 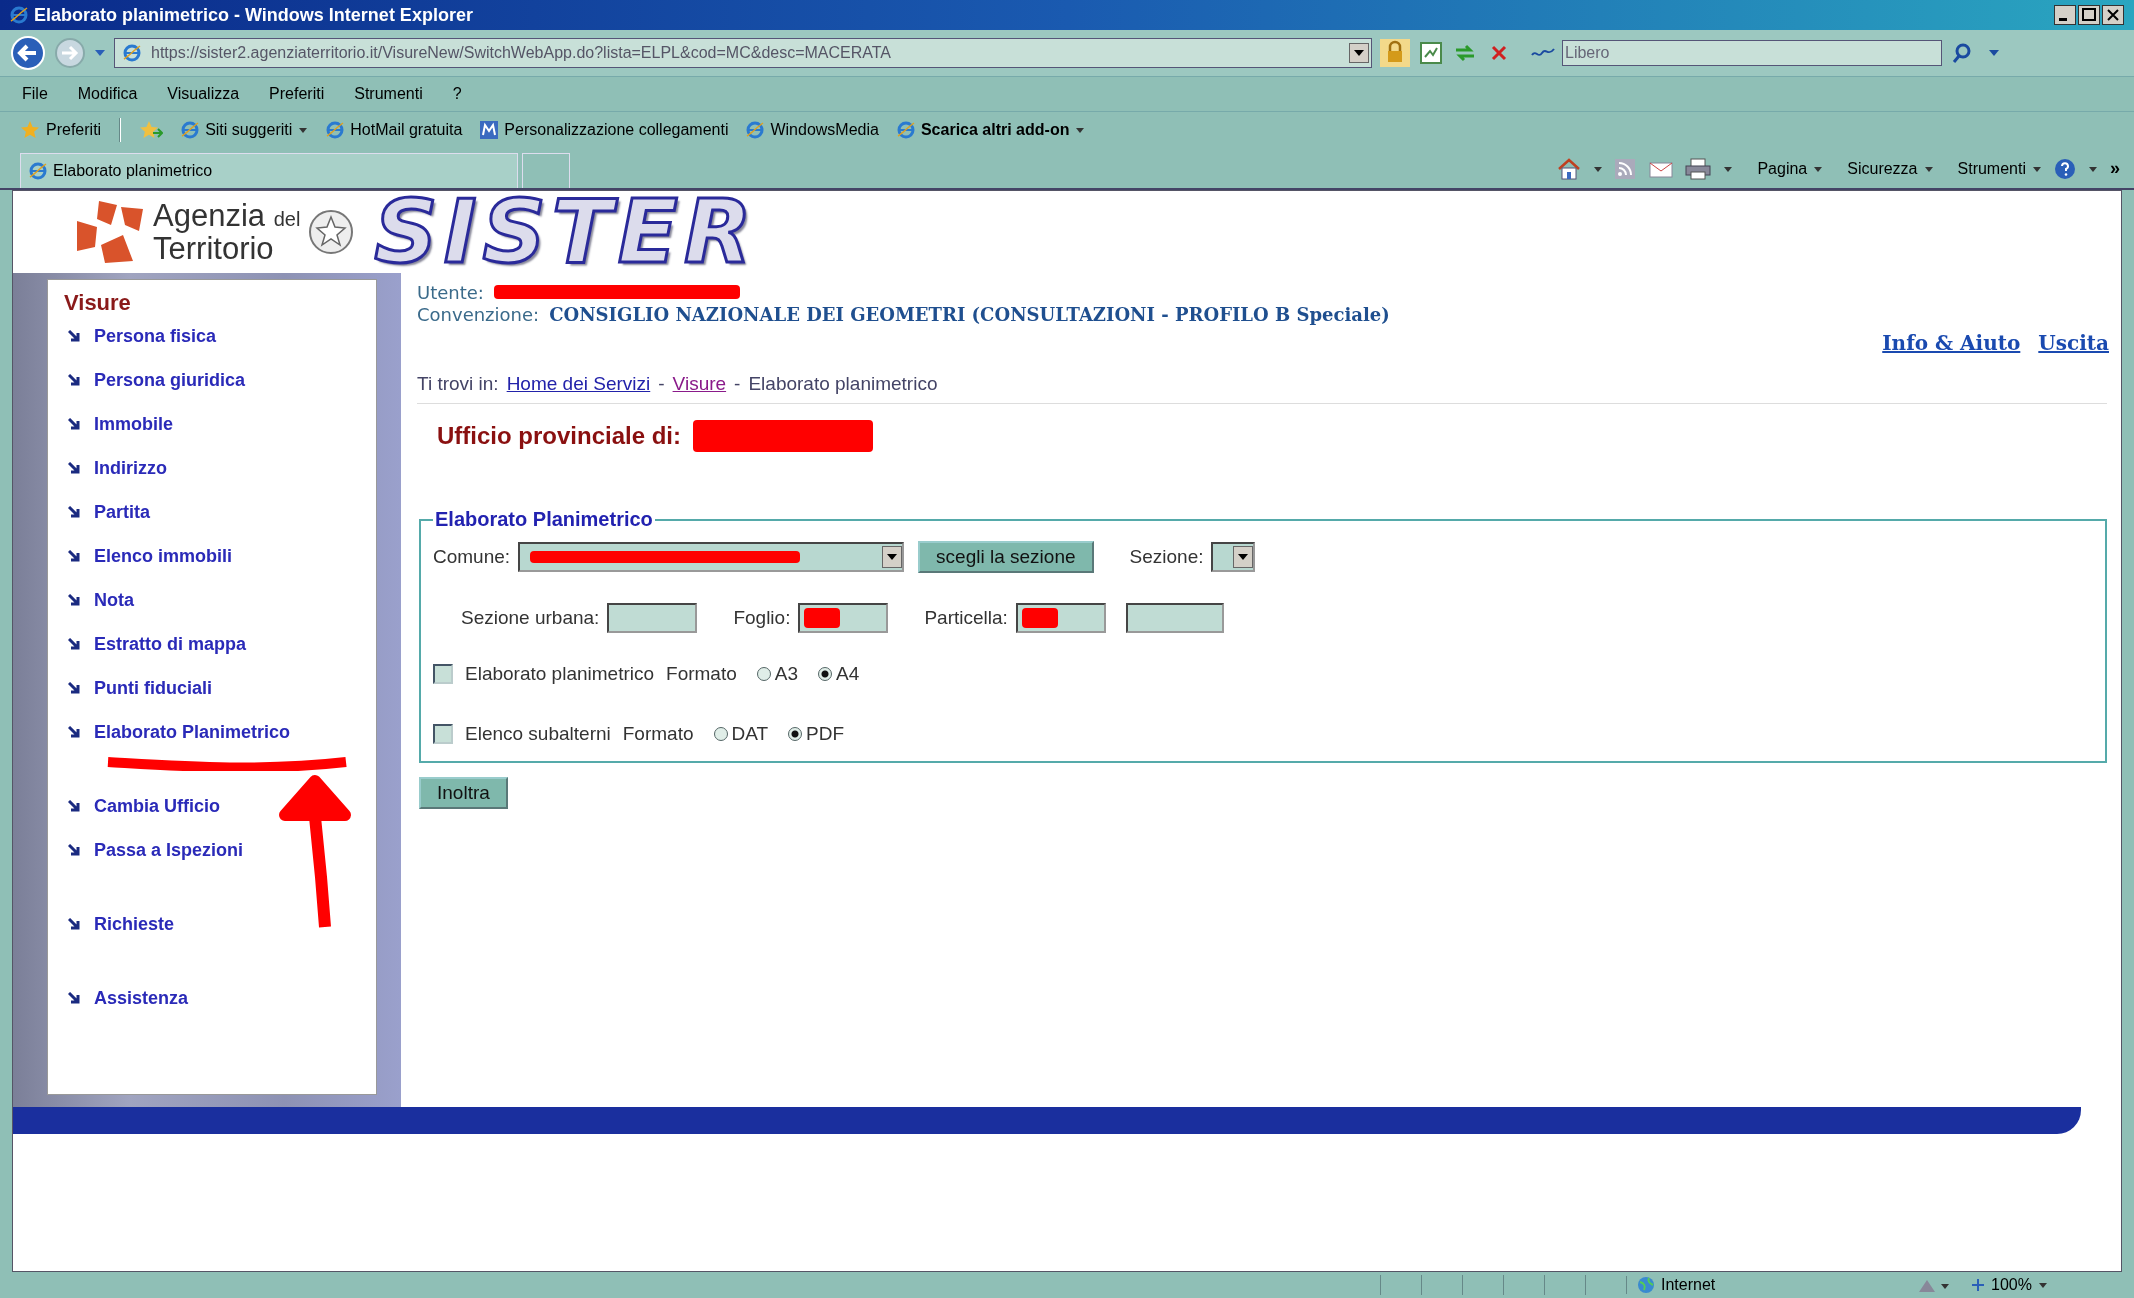 I want to click on menu-item: ?, so click(x=457, y=94).